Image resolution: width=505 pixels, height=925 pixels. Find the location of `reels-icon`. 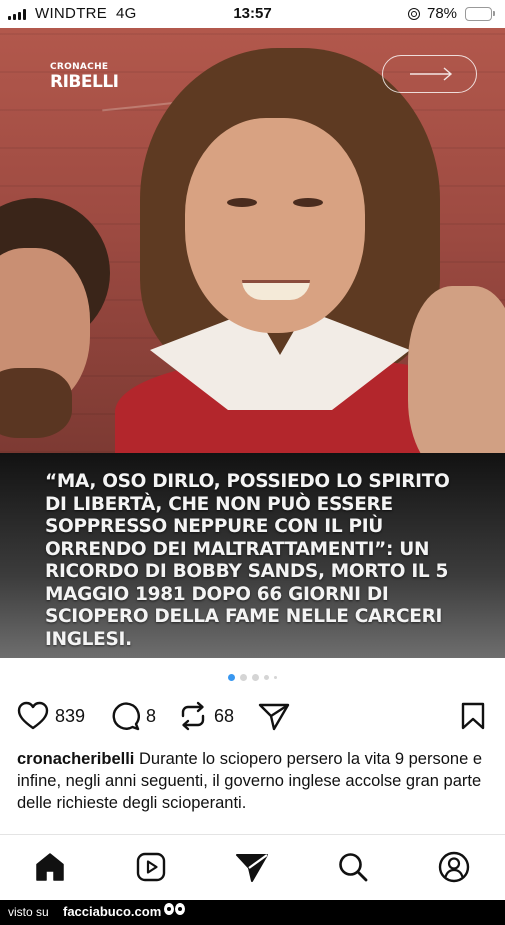

reels-icon is located at coordinates (151, 867).